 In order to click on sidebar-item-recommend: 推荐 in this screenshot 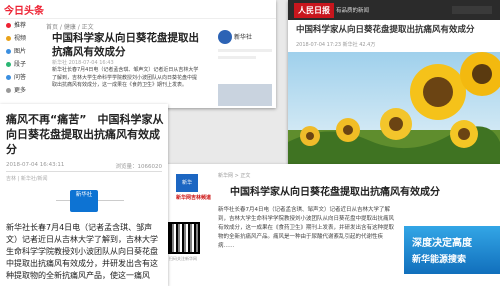, I will do `click(21, 25)`.